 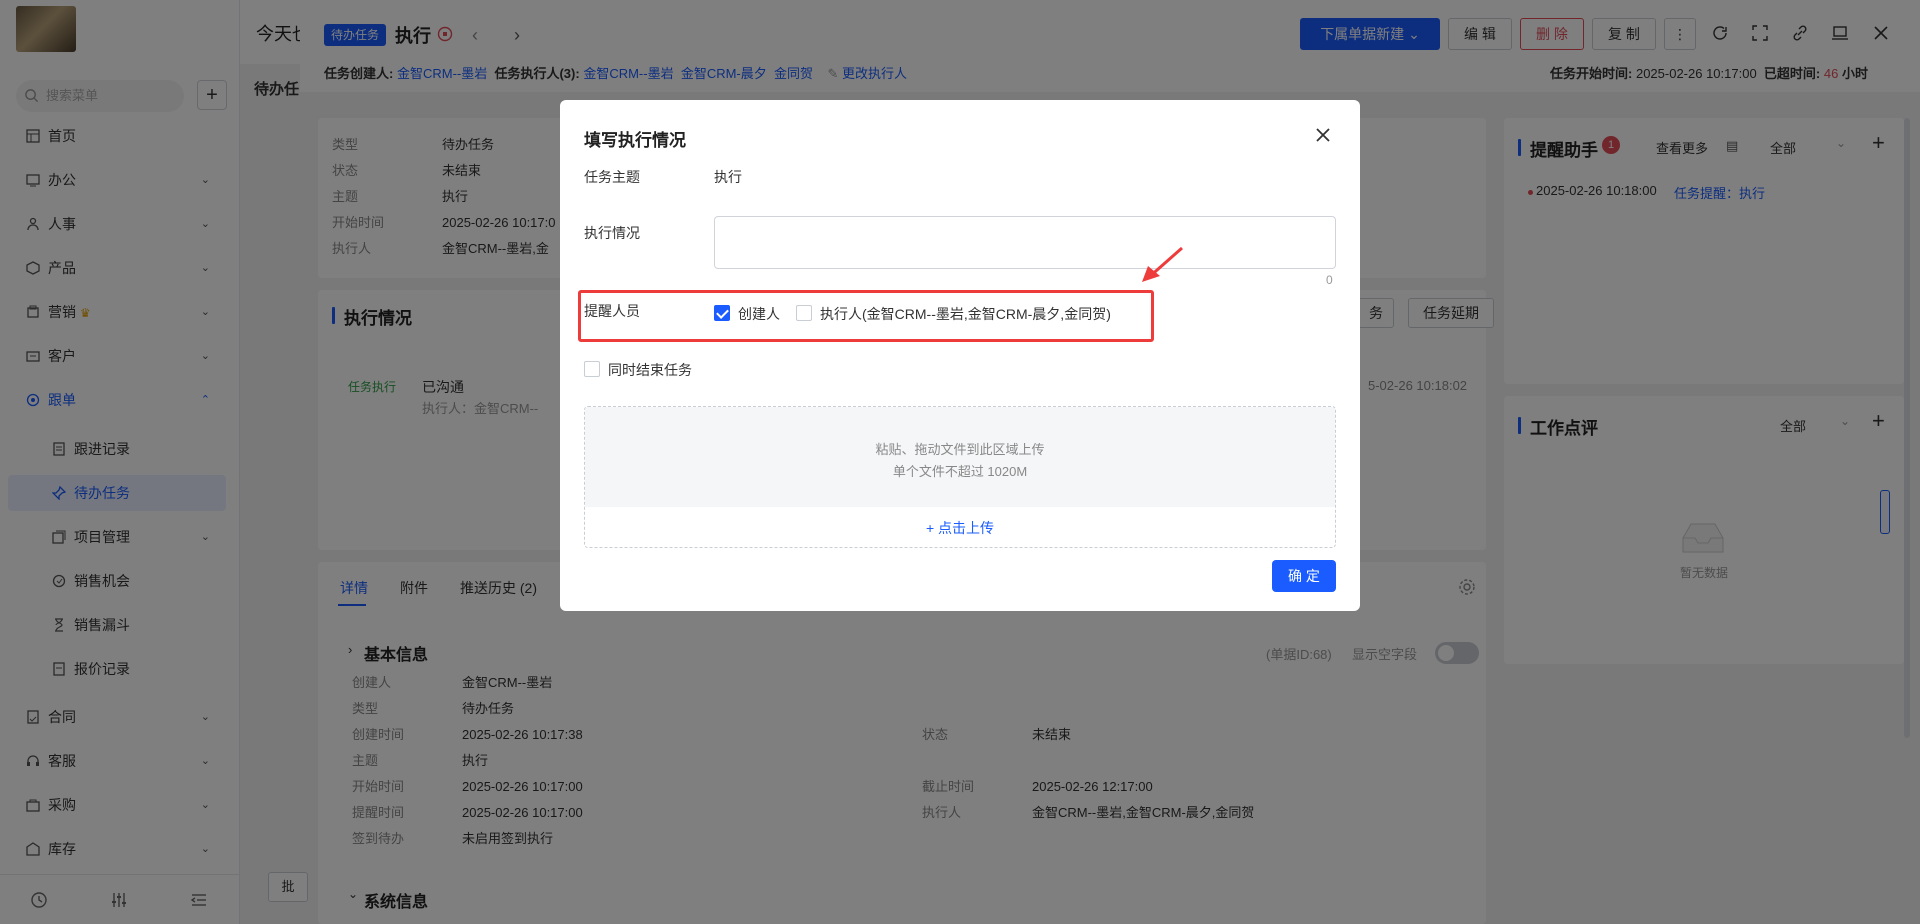 I want to click on plus-icon: +, so click(x=930, y=528).